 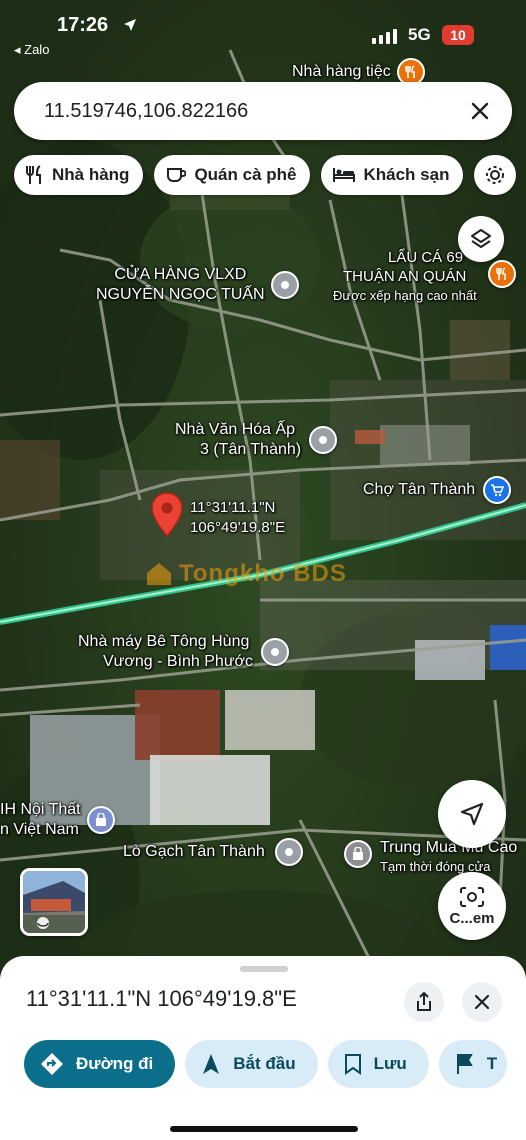 I want to click on chip-label: Quán cà phê, so click(x=245, y=174).